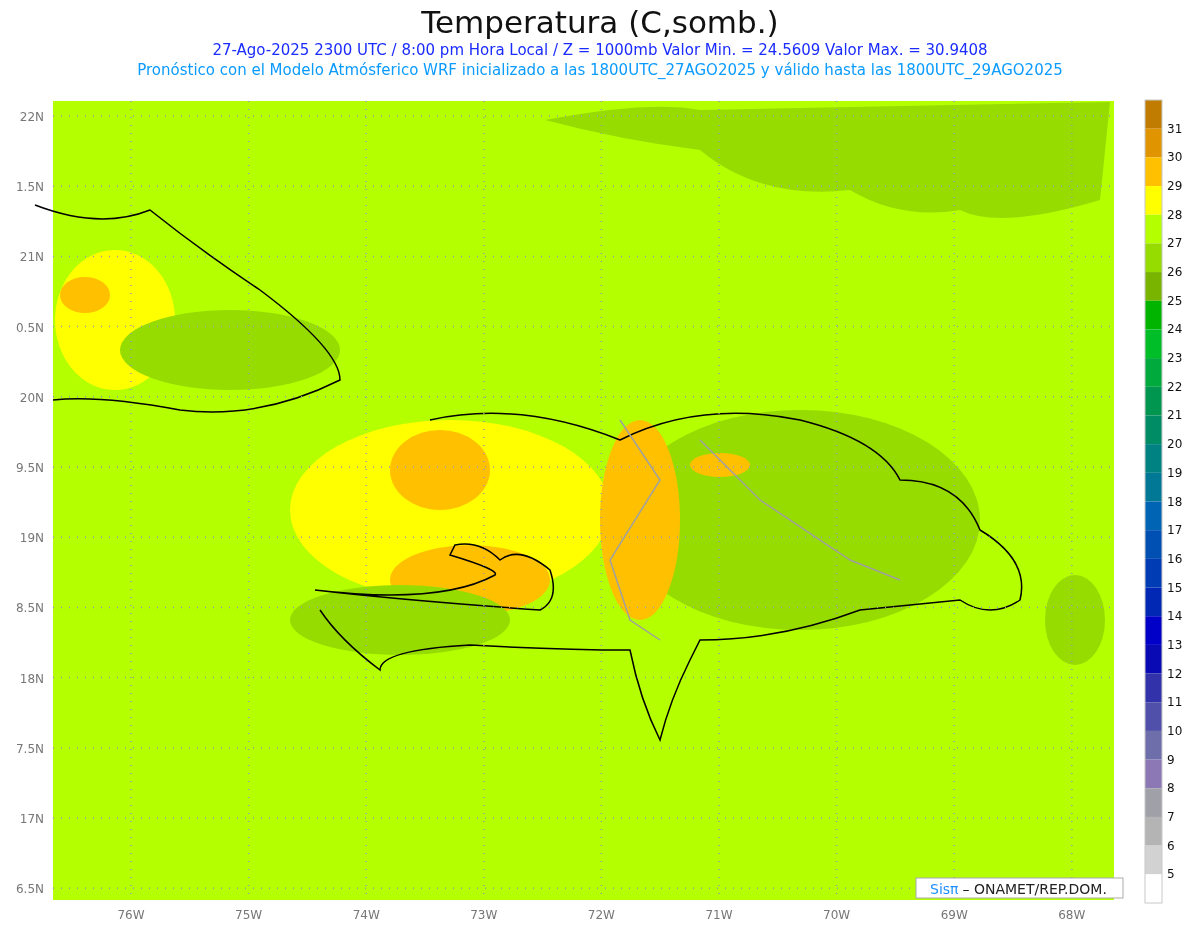 This screenshot has height=927, width=1200. Describe the element at coordinates (1175, 415) in the screenshot. I see `scale-label: 21` at that location.